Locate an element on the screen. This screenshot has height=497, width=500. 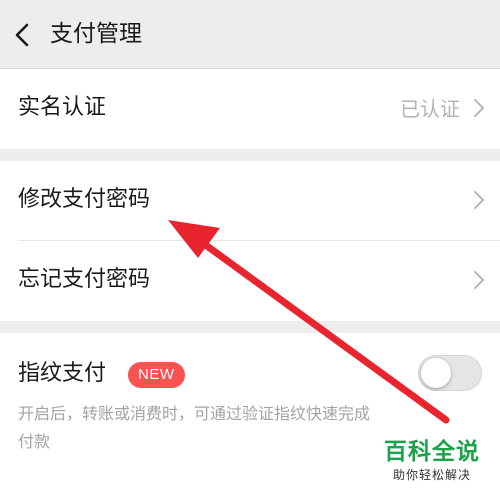
watermark-subtitle: 助你轻松解决 is located at coordinates (431, 475).